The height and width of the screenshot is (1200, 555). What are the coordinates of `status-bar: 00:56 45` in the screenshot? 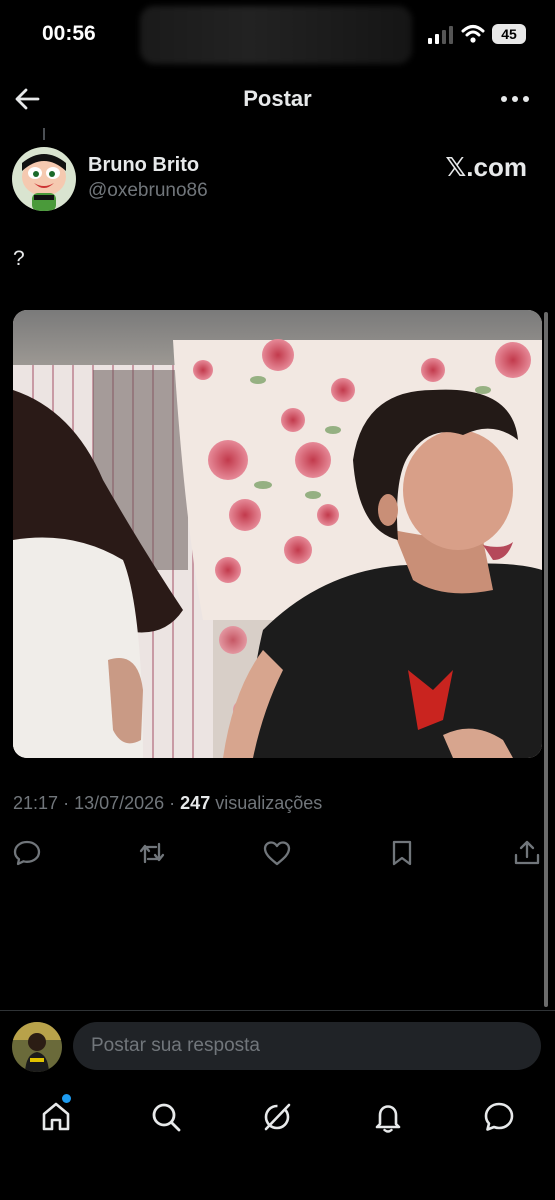 It's located at (277, 35).